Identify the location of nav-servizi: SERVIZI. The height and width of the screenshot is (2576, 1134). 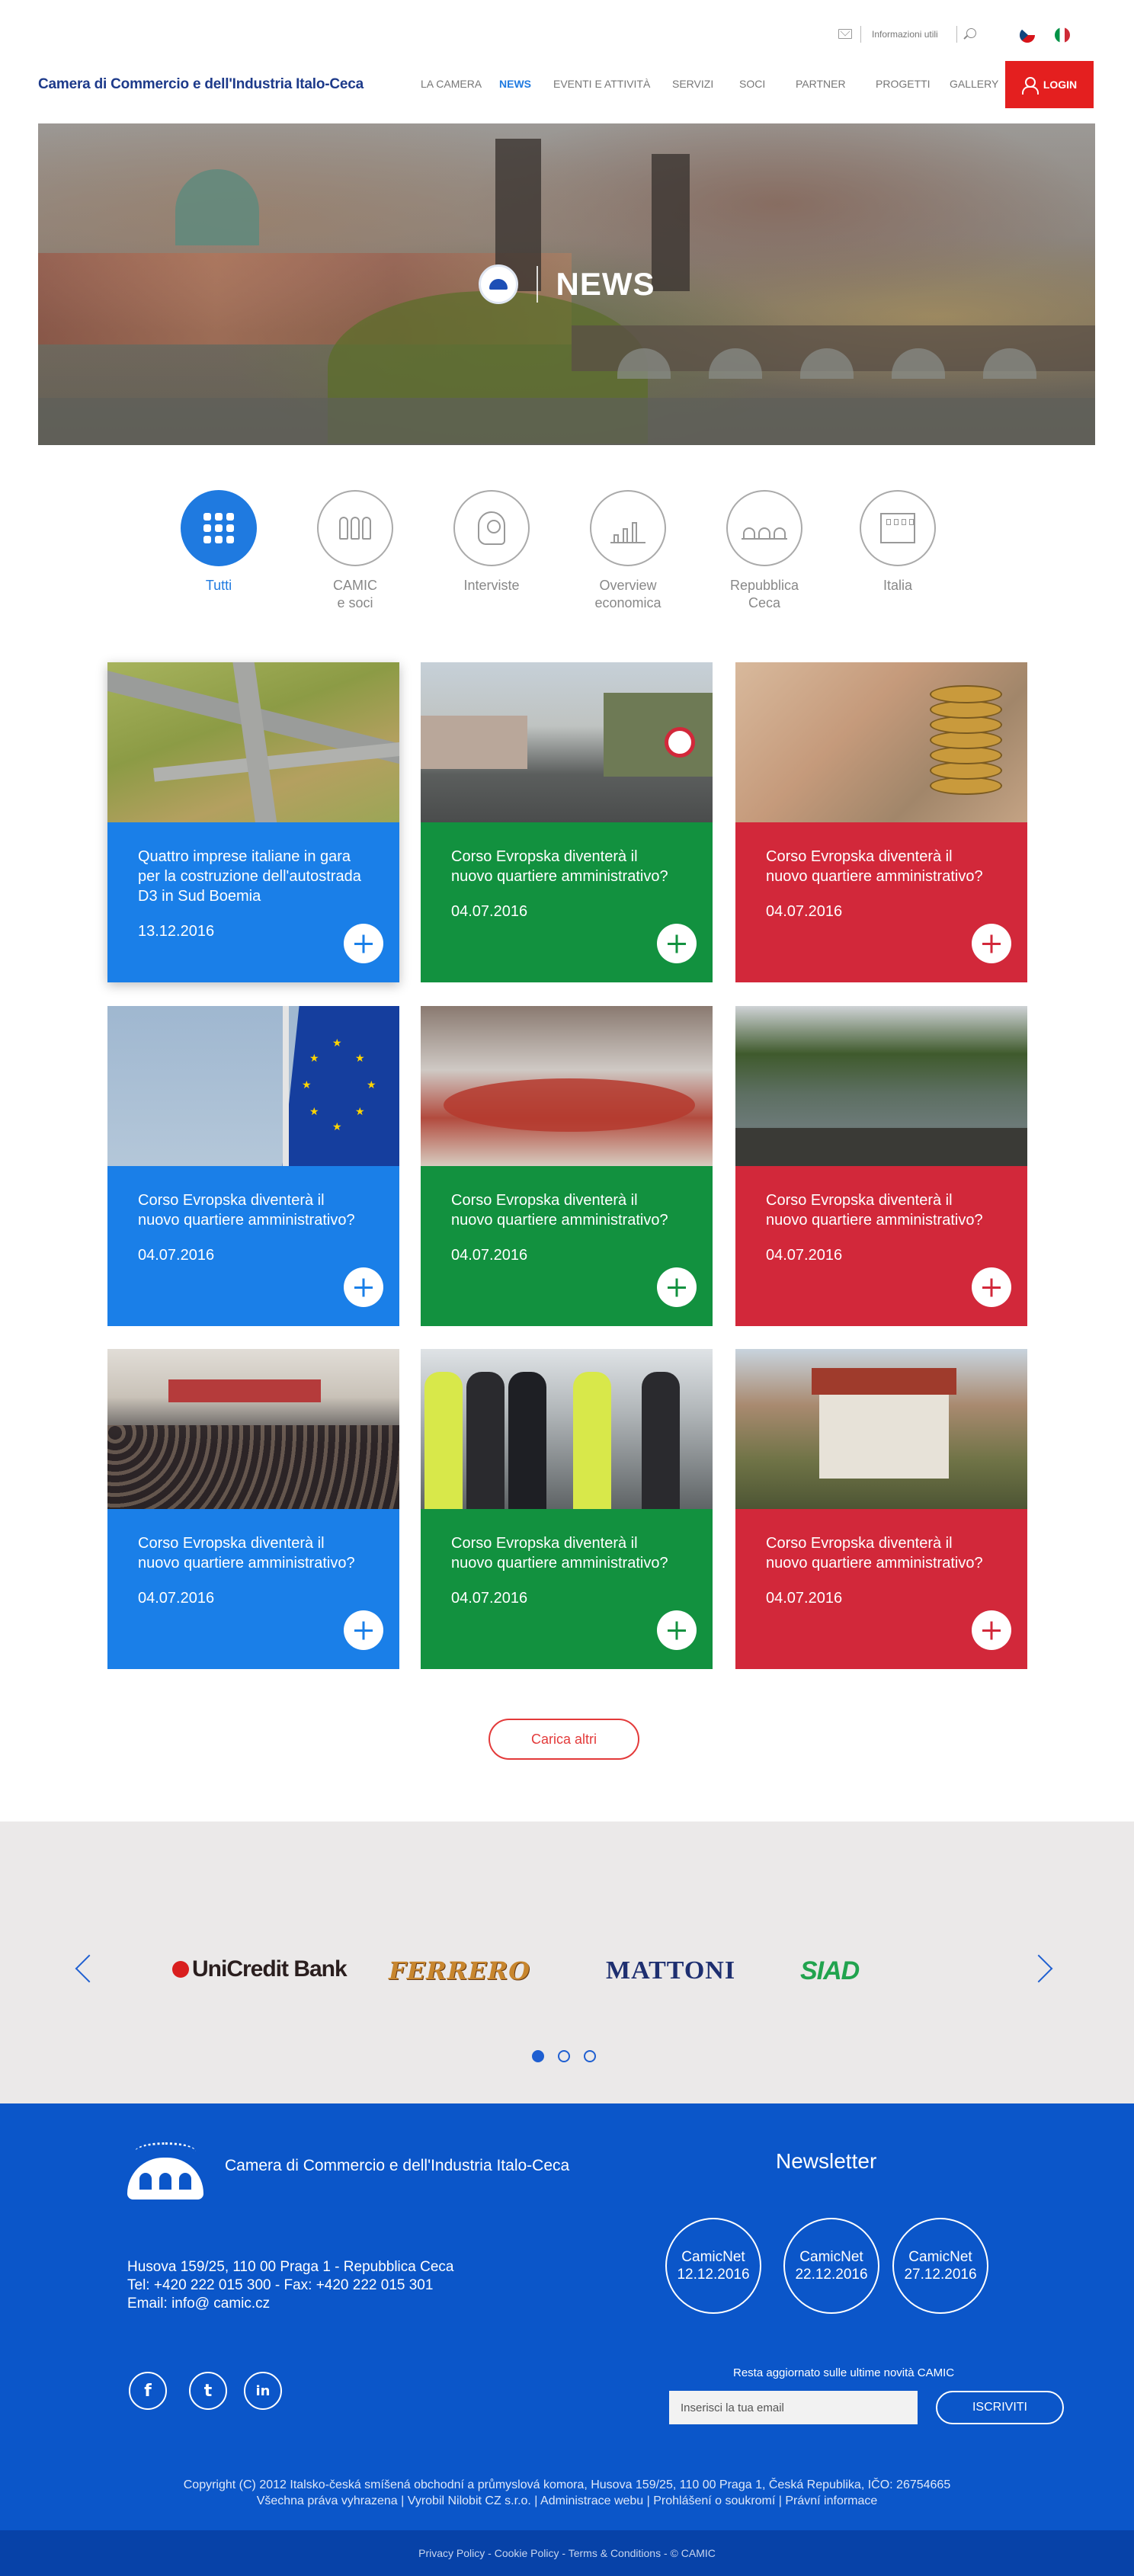
(692, 84).